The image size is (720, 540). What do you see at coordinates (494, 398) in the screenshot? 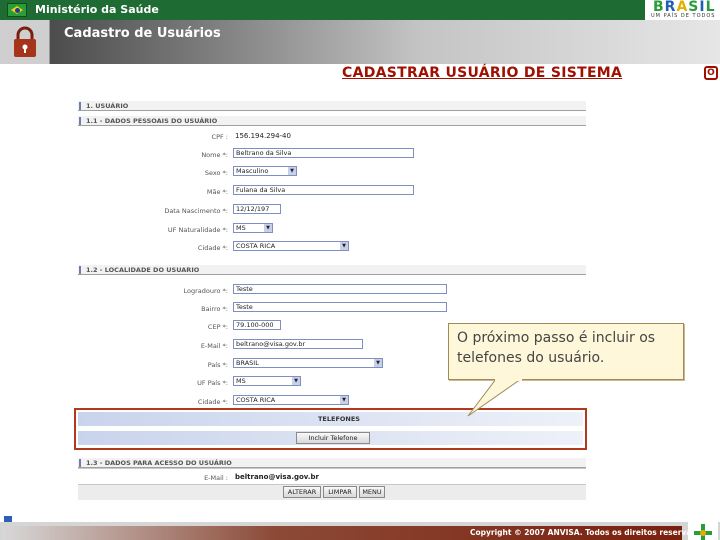
I see `callout-tail` at bounding box center [494, 398].